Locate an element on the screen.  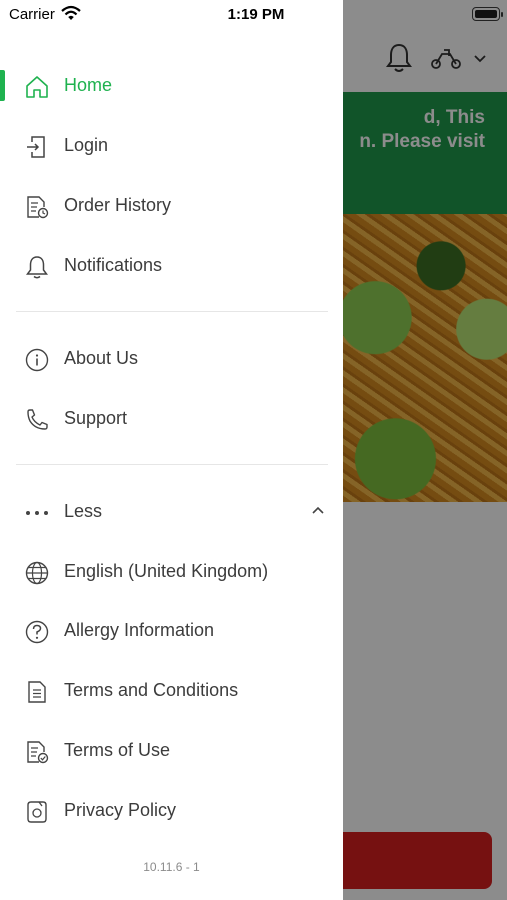
phone-icon is located at coordinates (37, 420).